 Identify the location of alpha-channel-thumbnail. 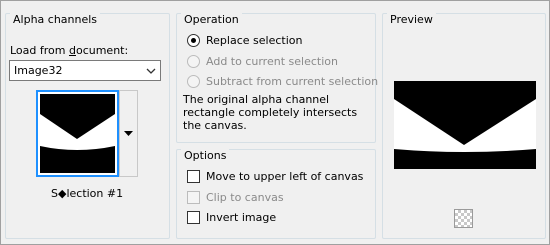
(77, 133).